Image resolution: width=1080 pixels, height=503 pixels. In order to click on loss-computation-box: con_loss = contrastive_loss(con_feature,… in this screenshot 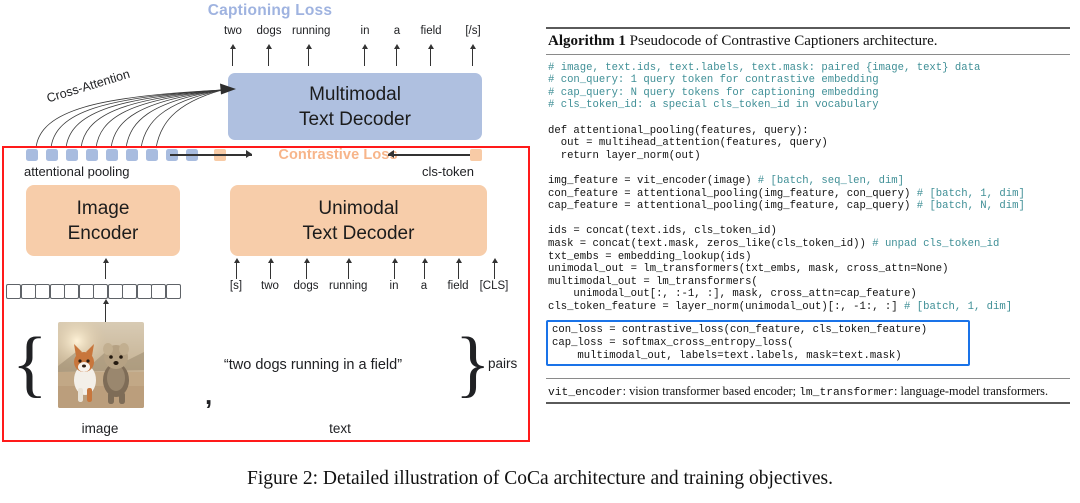, I will do `click(758, 343)`.